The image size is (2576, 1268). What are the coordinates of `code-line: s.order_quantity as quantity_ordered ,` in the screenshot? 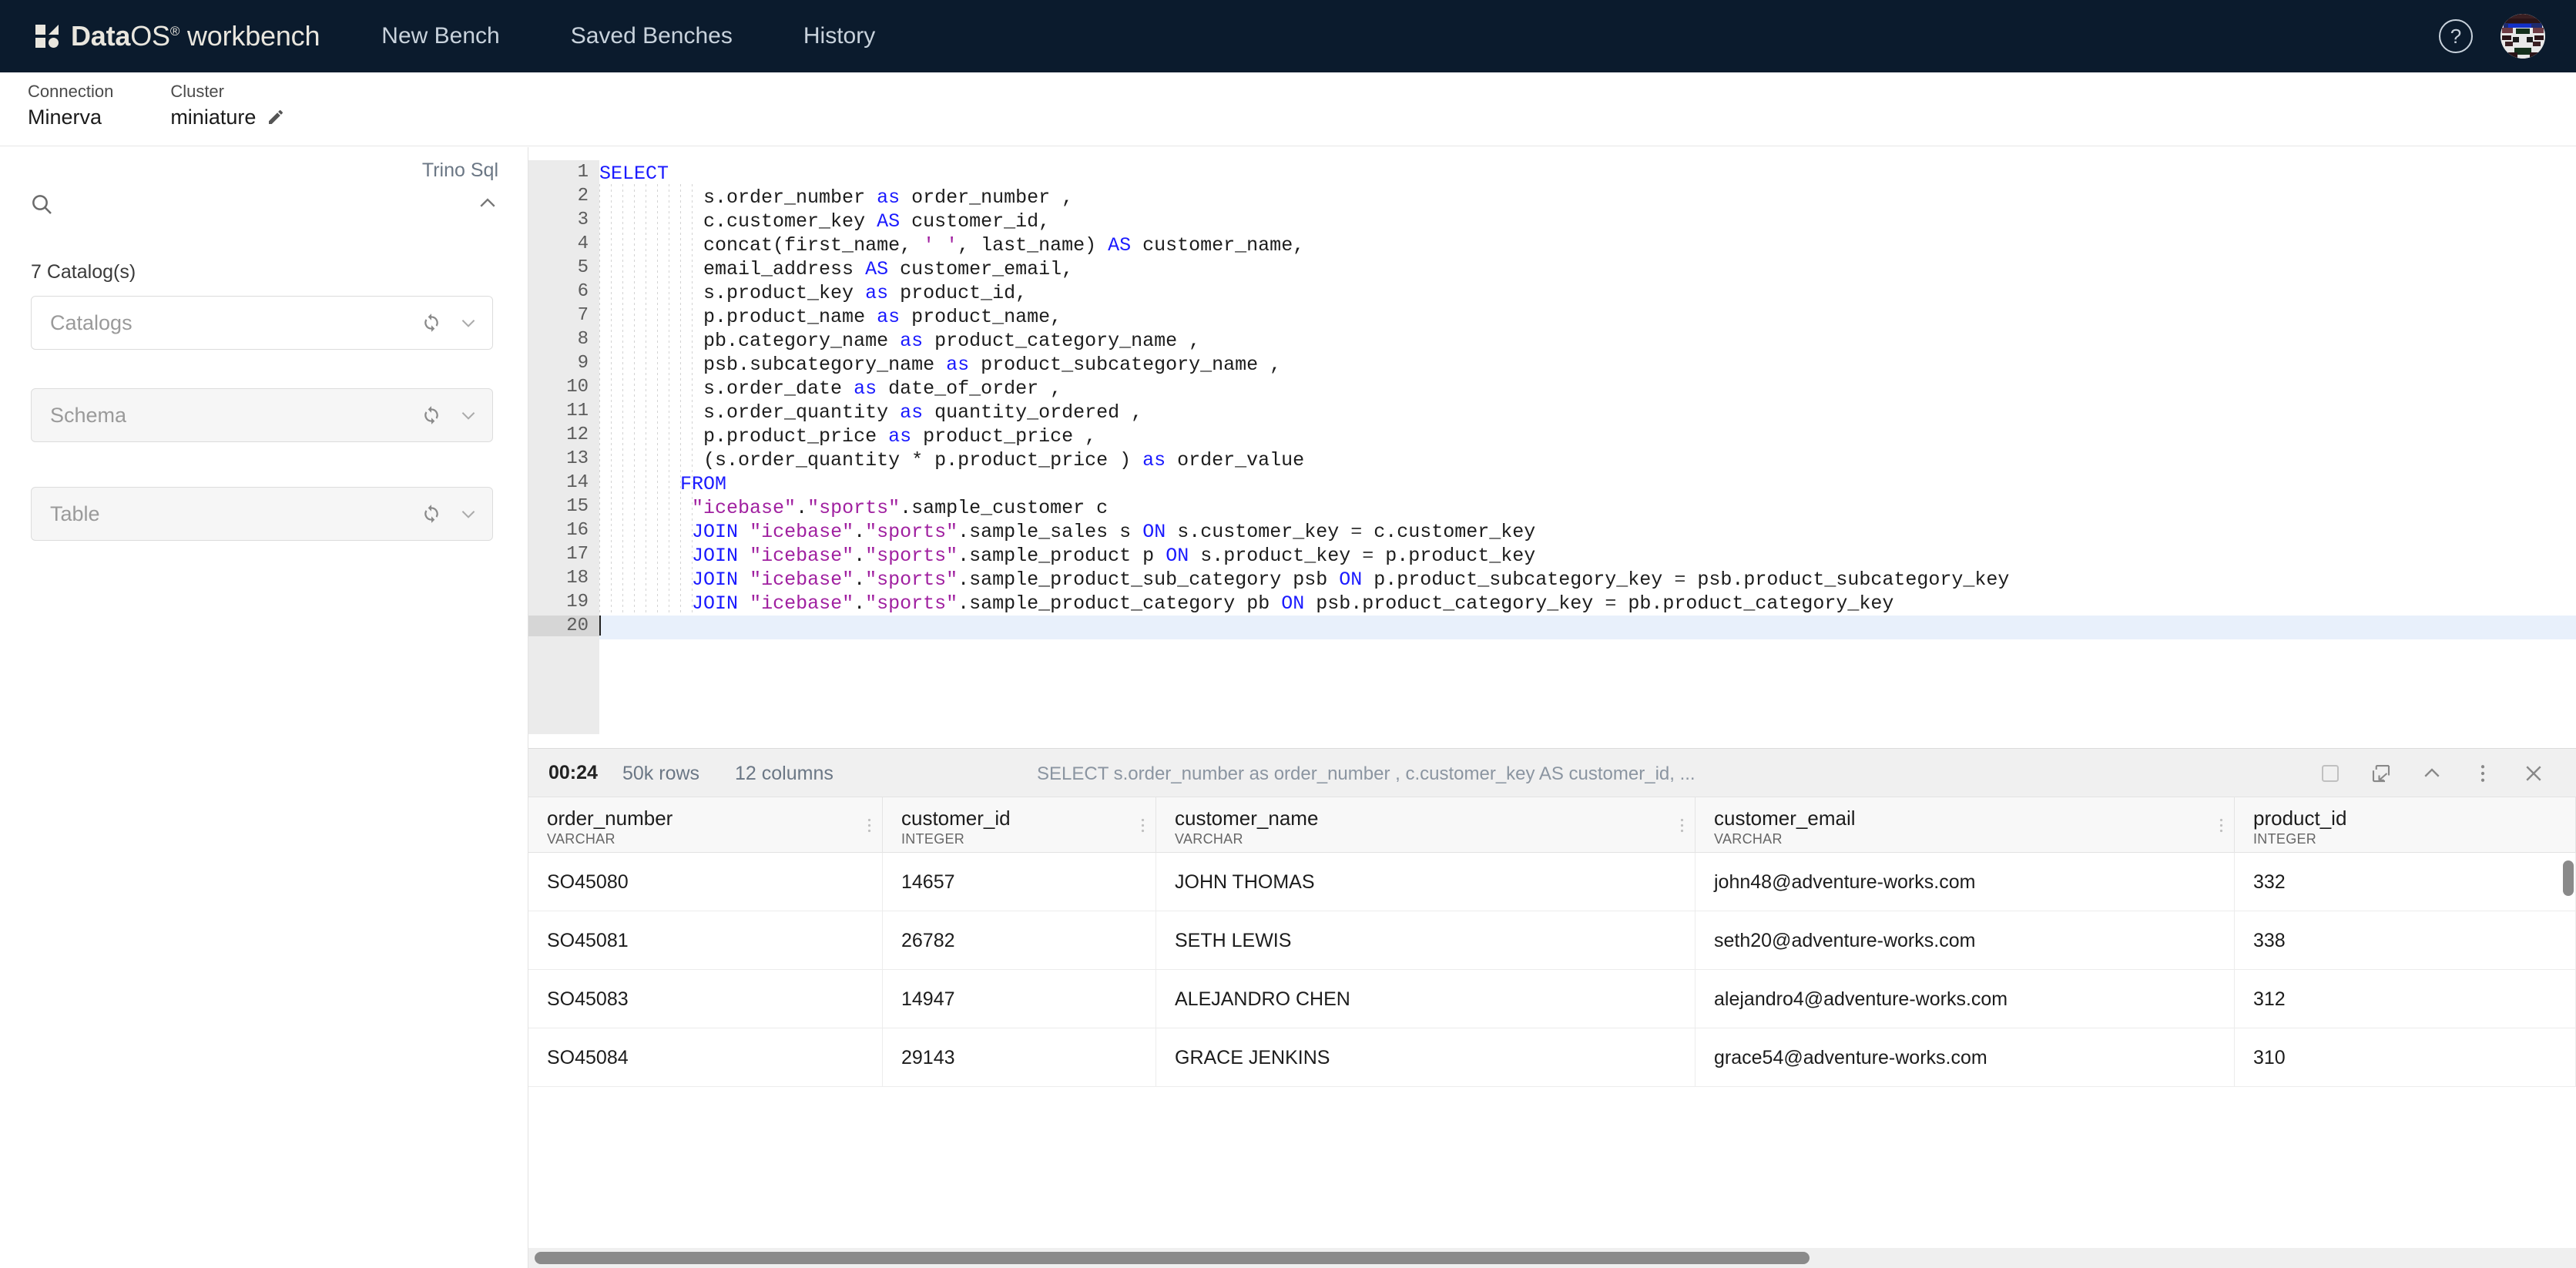 It's located at (870, 412).